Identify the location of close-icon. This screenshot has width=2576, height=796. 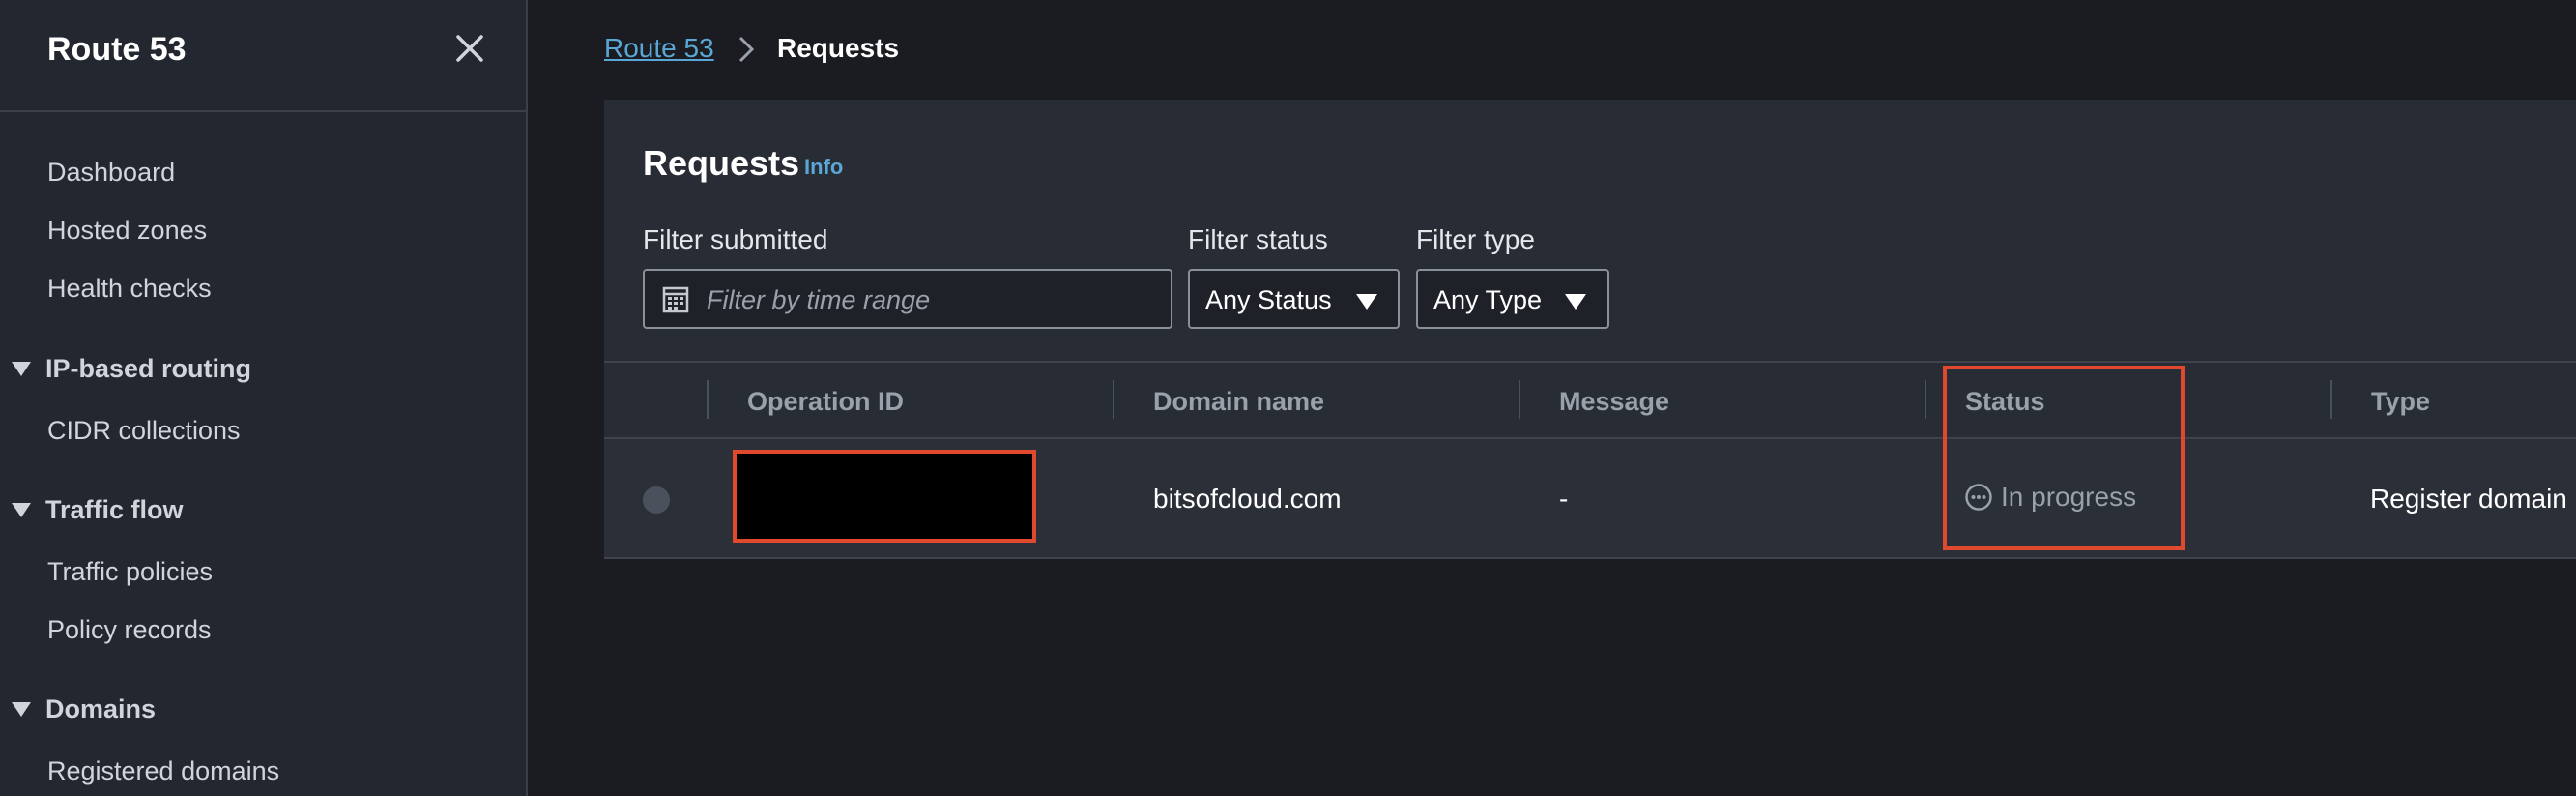
(469, 48).